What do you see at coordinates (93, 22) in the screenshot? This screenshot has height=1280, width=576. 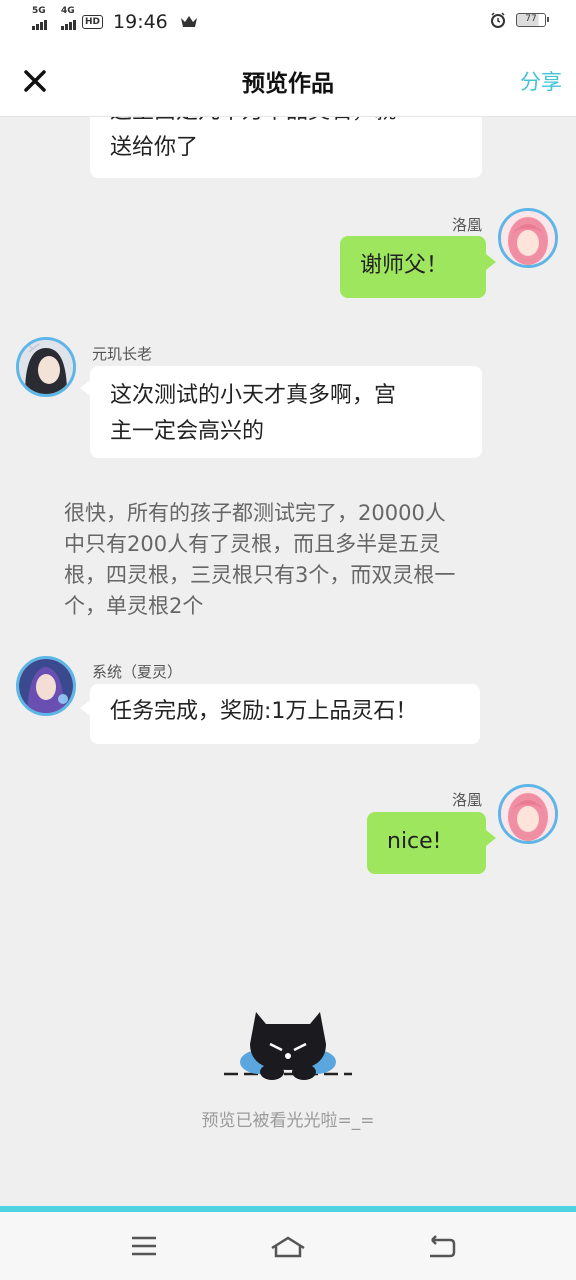 I see `hd-icon: HD` at bounding box center [93, 22].